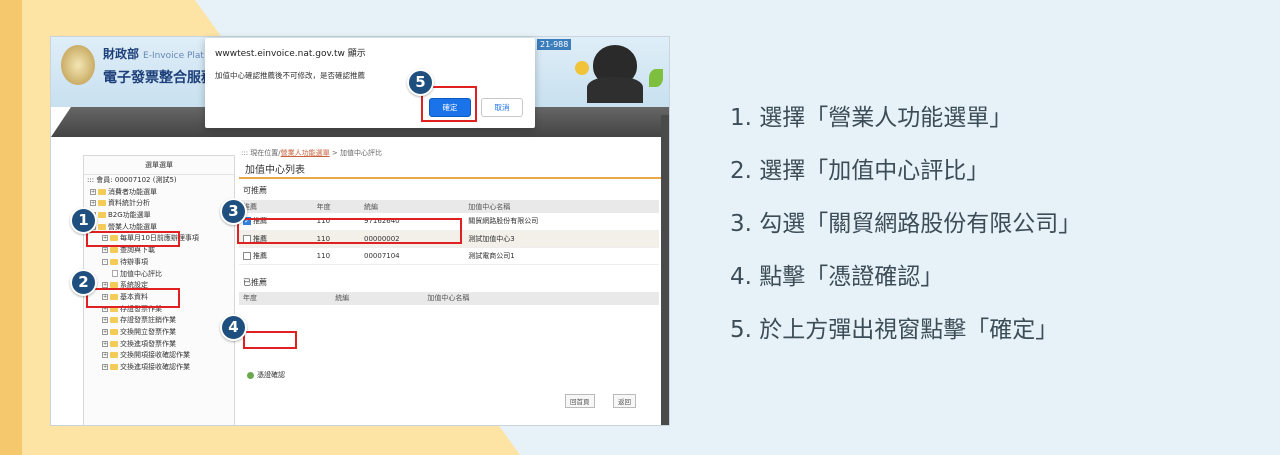 The image size is (1280, 455). I want to click on frame-right-bar, so click(665, 270).